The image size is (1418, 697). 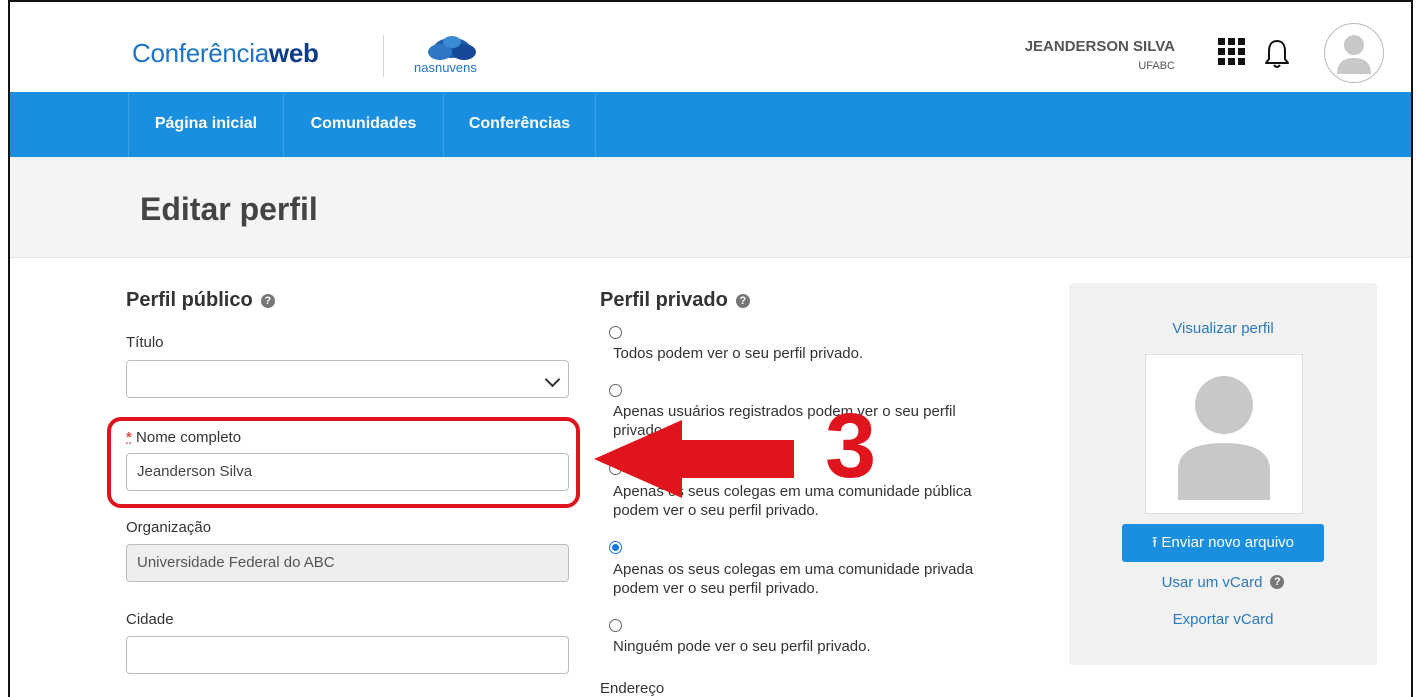 I want to click on public-profile-heading-text: Perfil público, so click(x=189, y=300).